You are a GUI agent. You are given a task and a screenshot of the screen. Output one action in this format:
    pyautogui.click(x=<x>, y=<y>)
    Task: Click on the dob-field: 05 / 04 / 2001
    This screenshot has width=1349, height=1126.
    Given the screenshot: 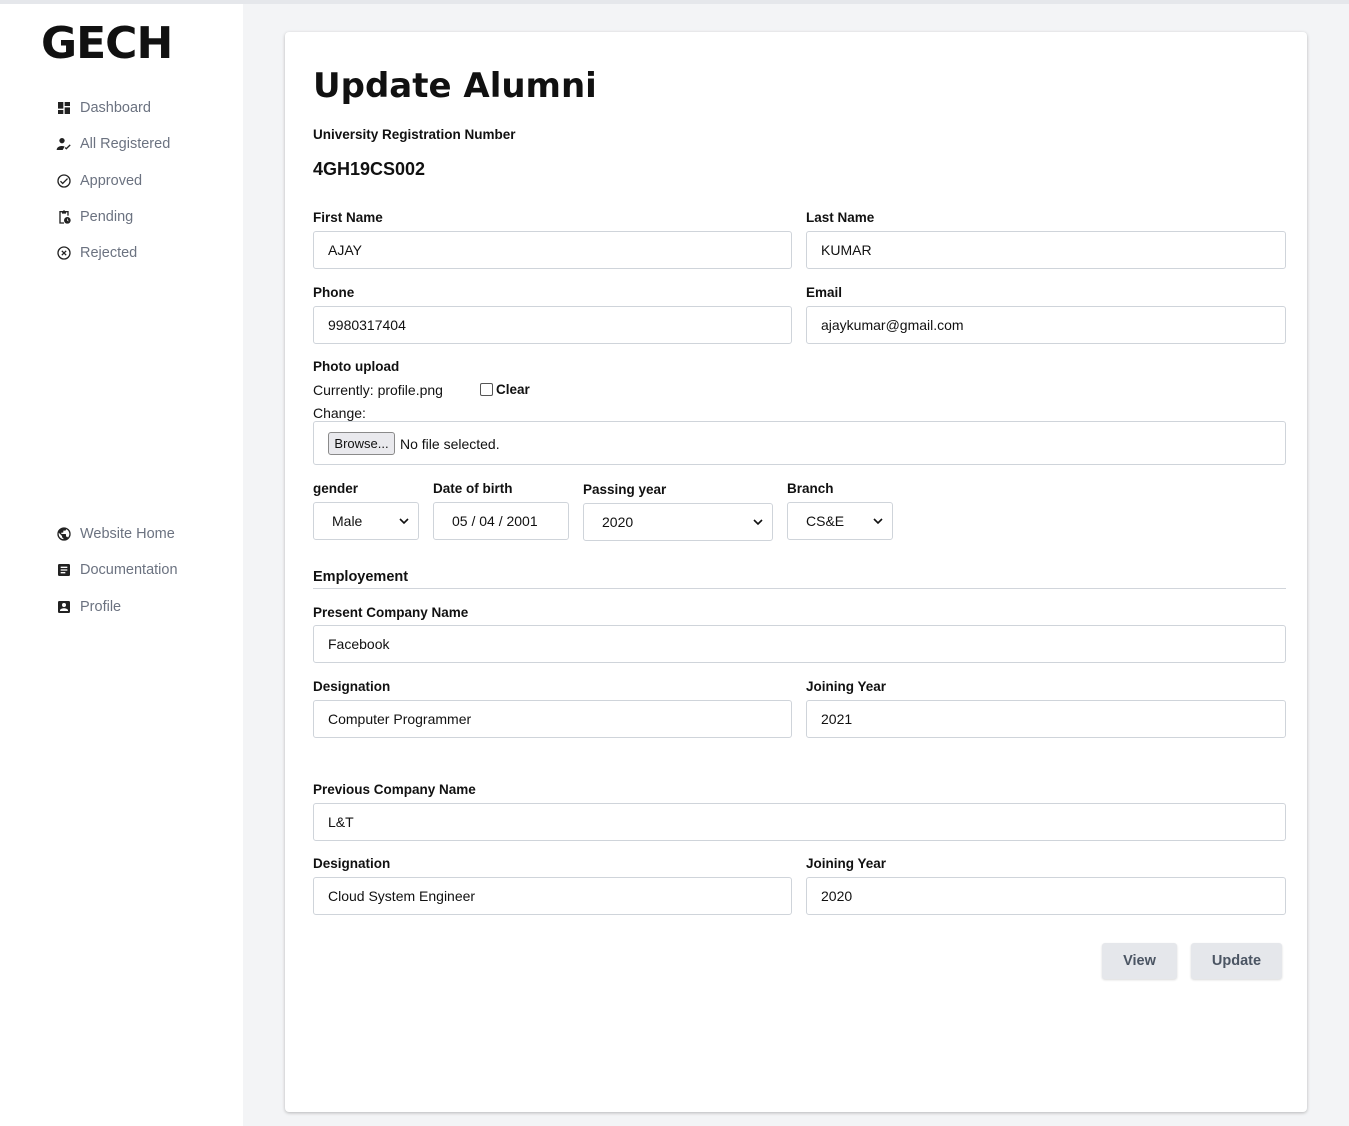 What is the action you would take?
    pyautogui.click(x=501, y=521)
    